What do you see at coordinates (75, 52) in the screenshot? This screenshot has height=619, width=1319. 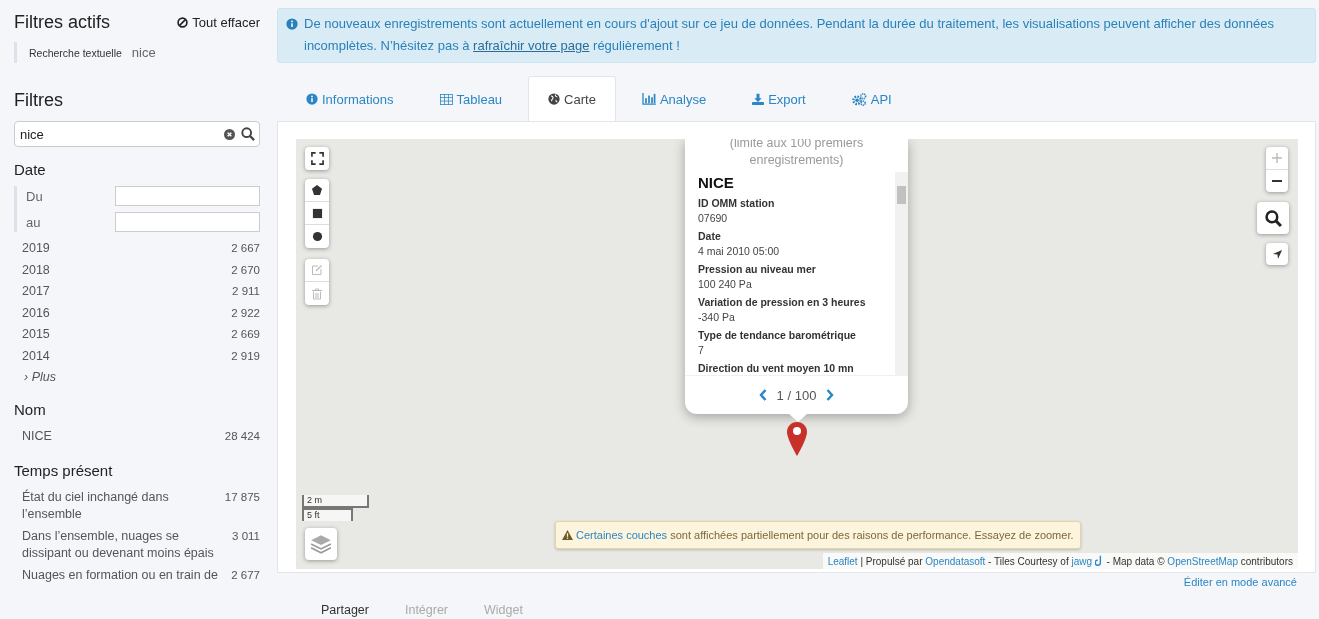 I see `filter-label: Recherche textuelle` at bounding box center [75, 52].